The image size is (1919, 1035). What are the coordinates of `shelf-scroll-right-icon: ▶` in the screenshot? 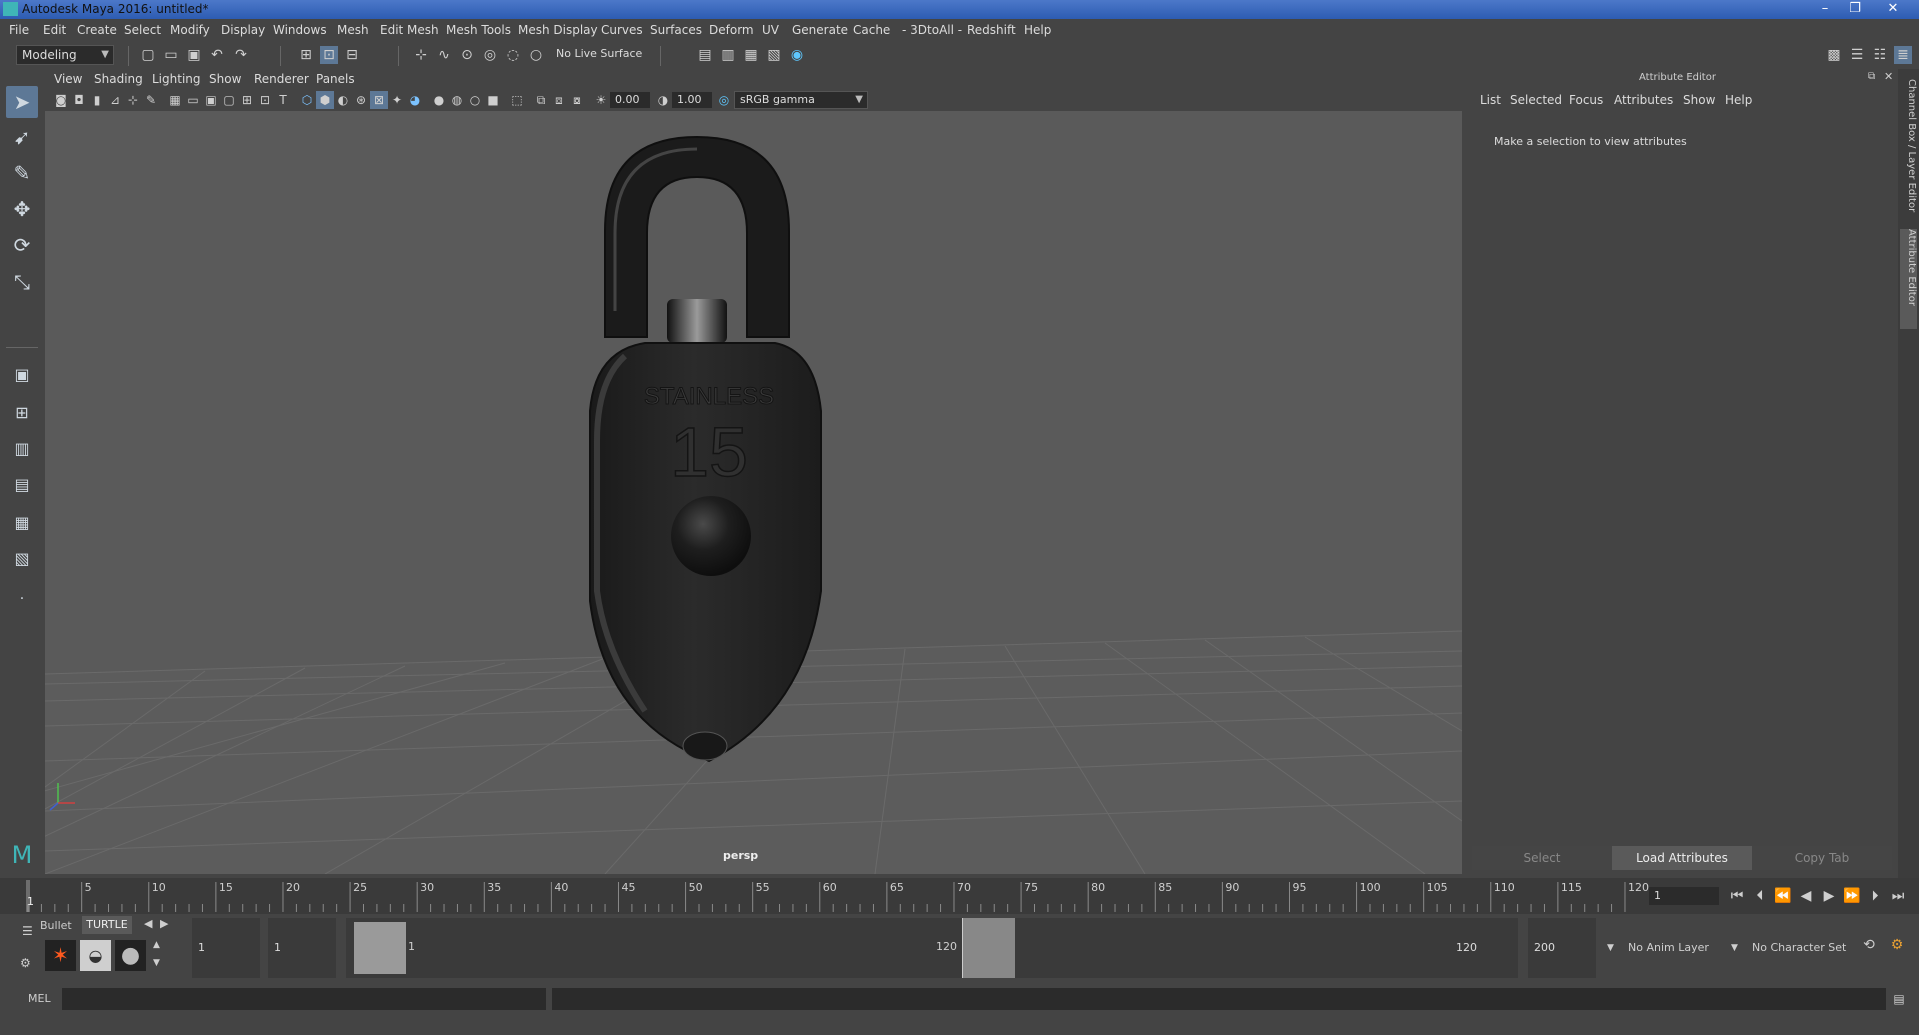 It's located at (164, 923).